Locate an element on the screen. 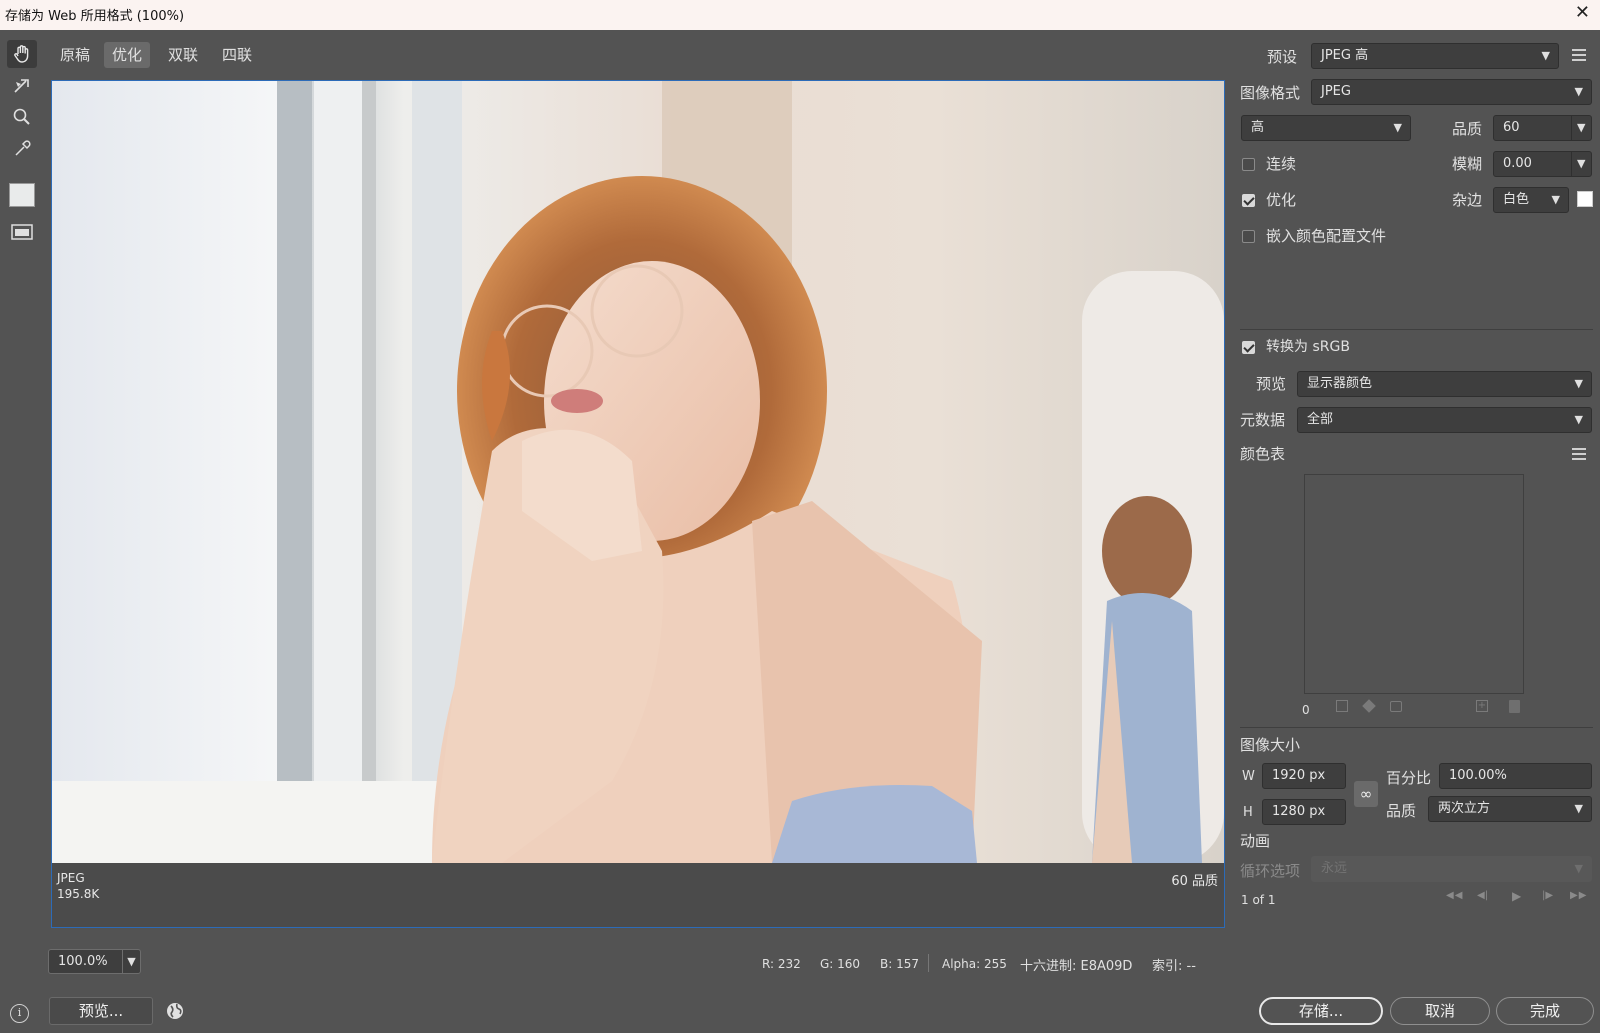 Image resolution: width=1600 pixels, height=1033 pixels. quality-level-select: 高 ▼ is located at coordinates (1326, 128).